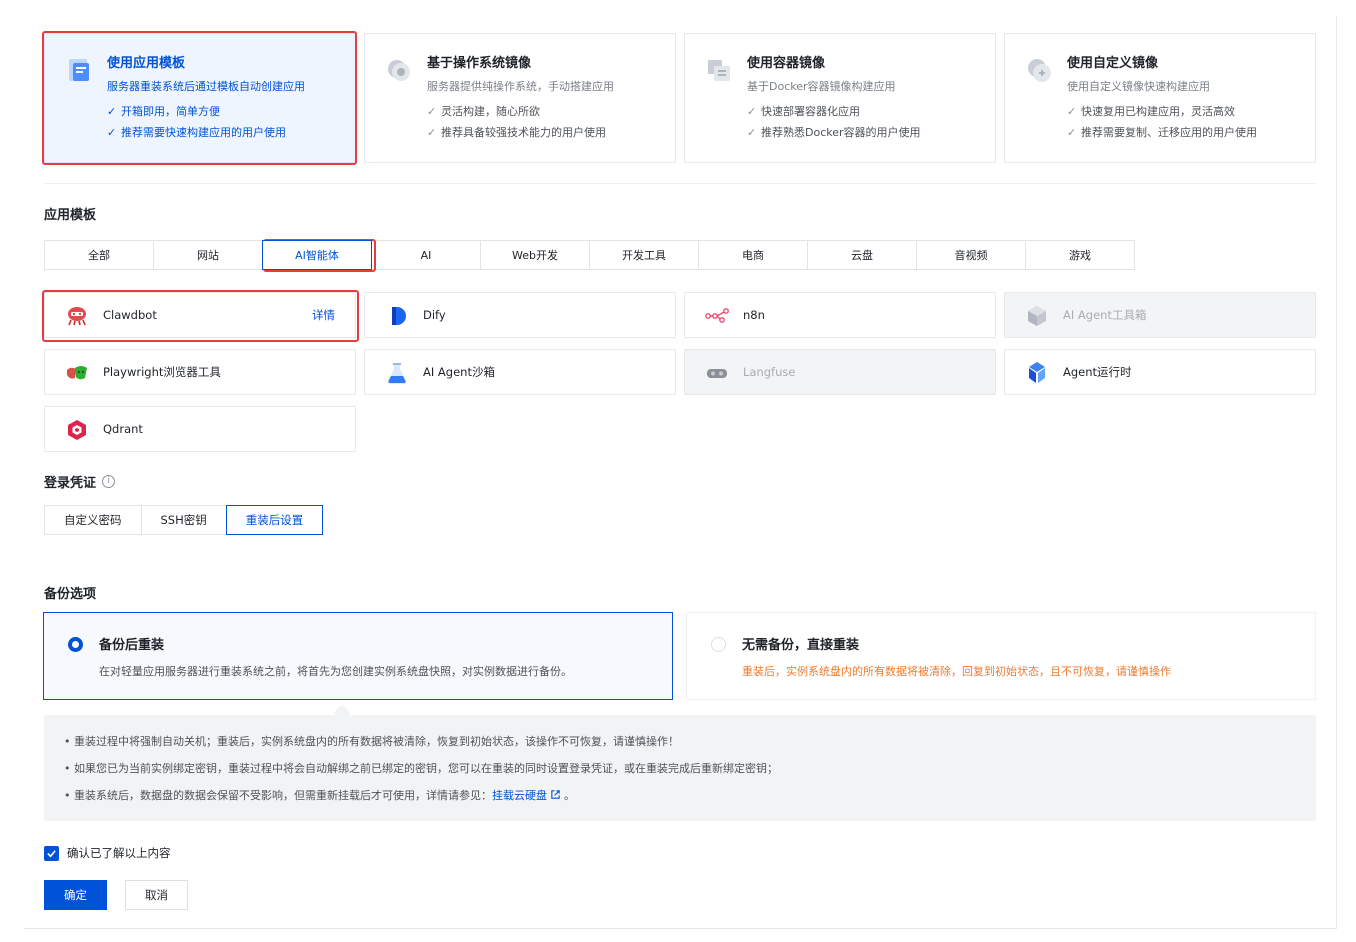 The height and width of the screenshot is (942, 1356). I want to click on backup-option-warning: 重装后，实例系统盘内的所有数据将被清除，回复到初始状态，且不可恢复，请谨慎操作, so click(956, 671).